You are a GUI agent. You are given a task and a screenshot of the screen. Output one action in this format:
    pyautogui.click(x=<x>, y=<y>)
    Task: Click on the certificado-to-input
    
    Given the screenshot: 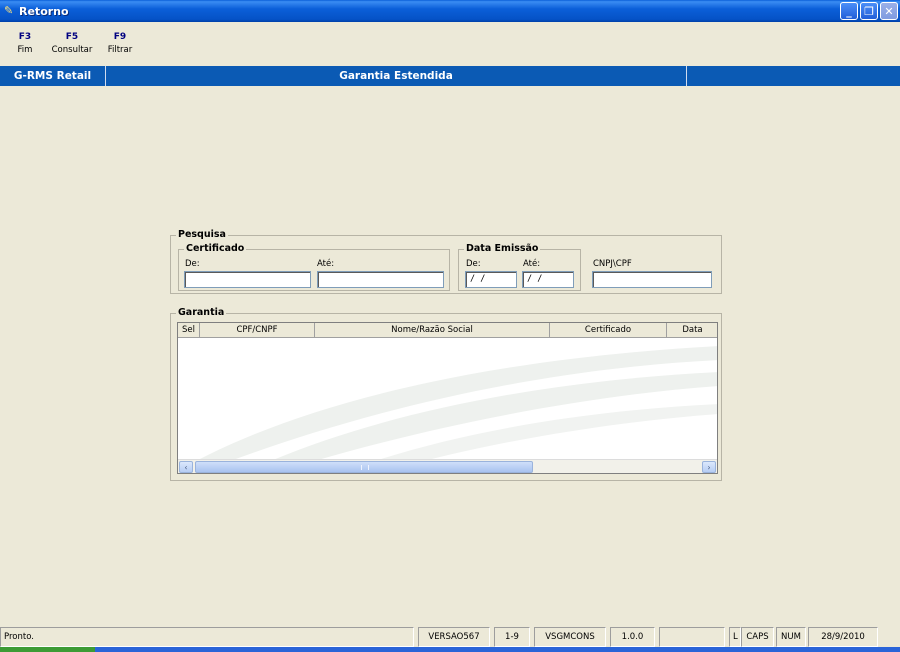 What is the action you would take?
    pyautogui.click(x=380, y=279)
    